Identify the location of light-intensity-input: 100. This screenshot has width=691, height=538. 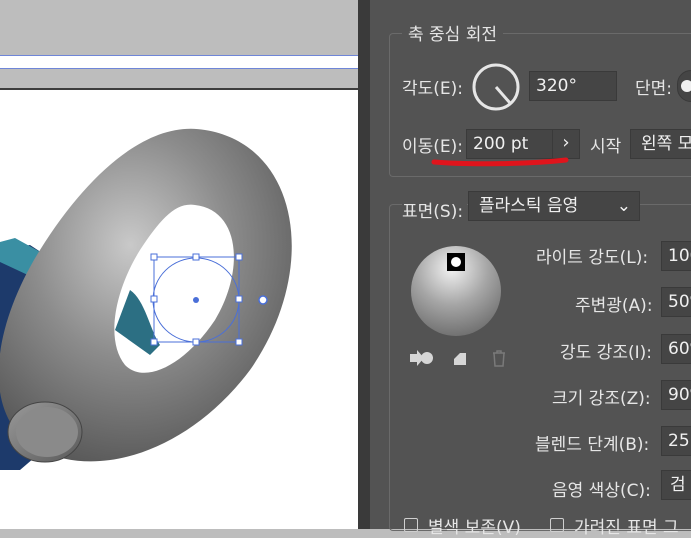
(676, 256).